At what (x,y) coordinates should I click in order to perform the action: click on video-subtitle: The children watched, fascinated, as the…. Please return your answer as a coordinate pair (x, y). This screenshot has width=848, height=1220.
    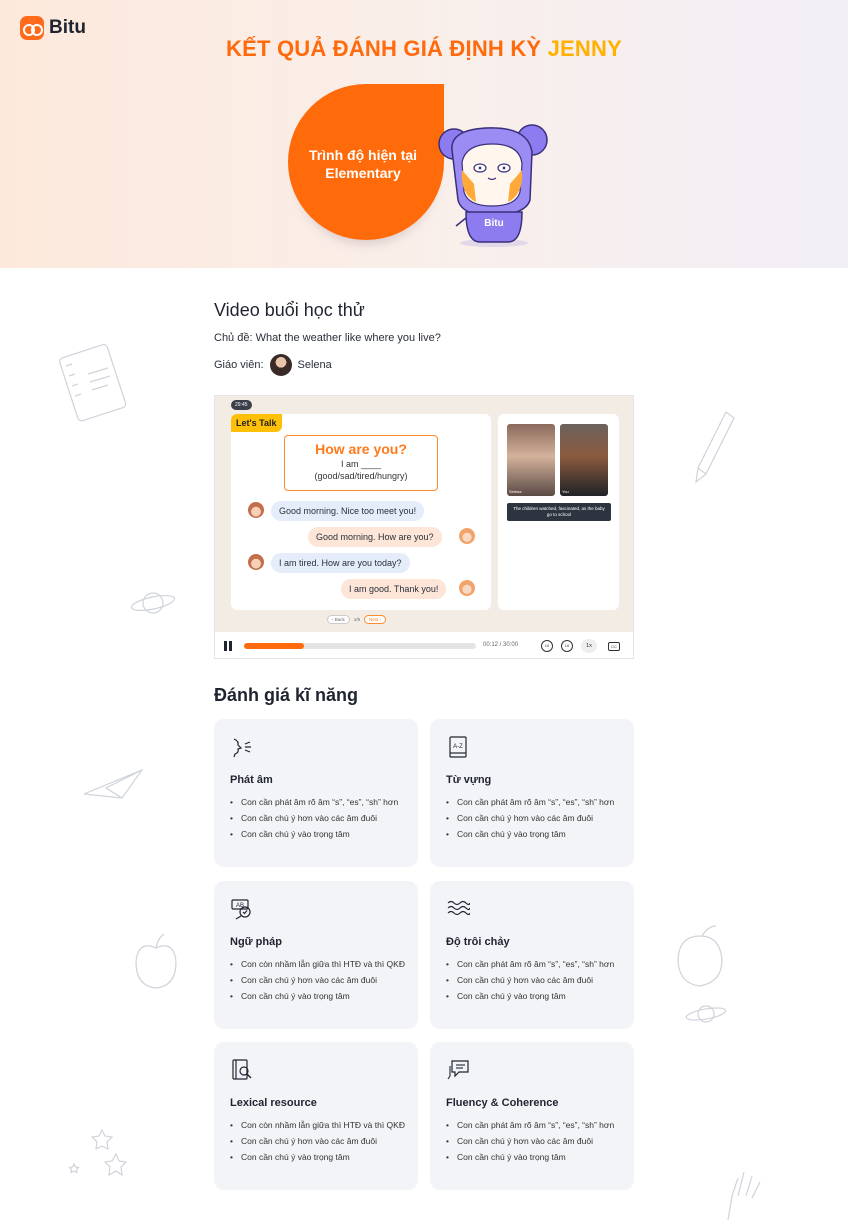
    Looking at the image, I should click on (559, 512).